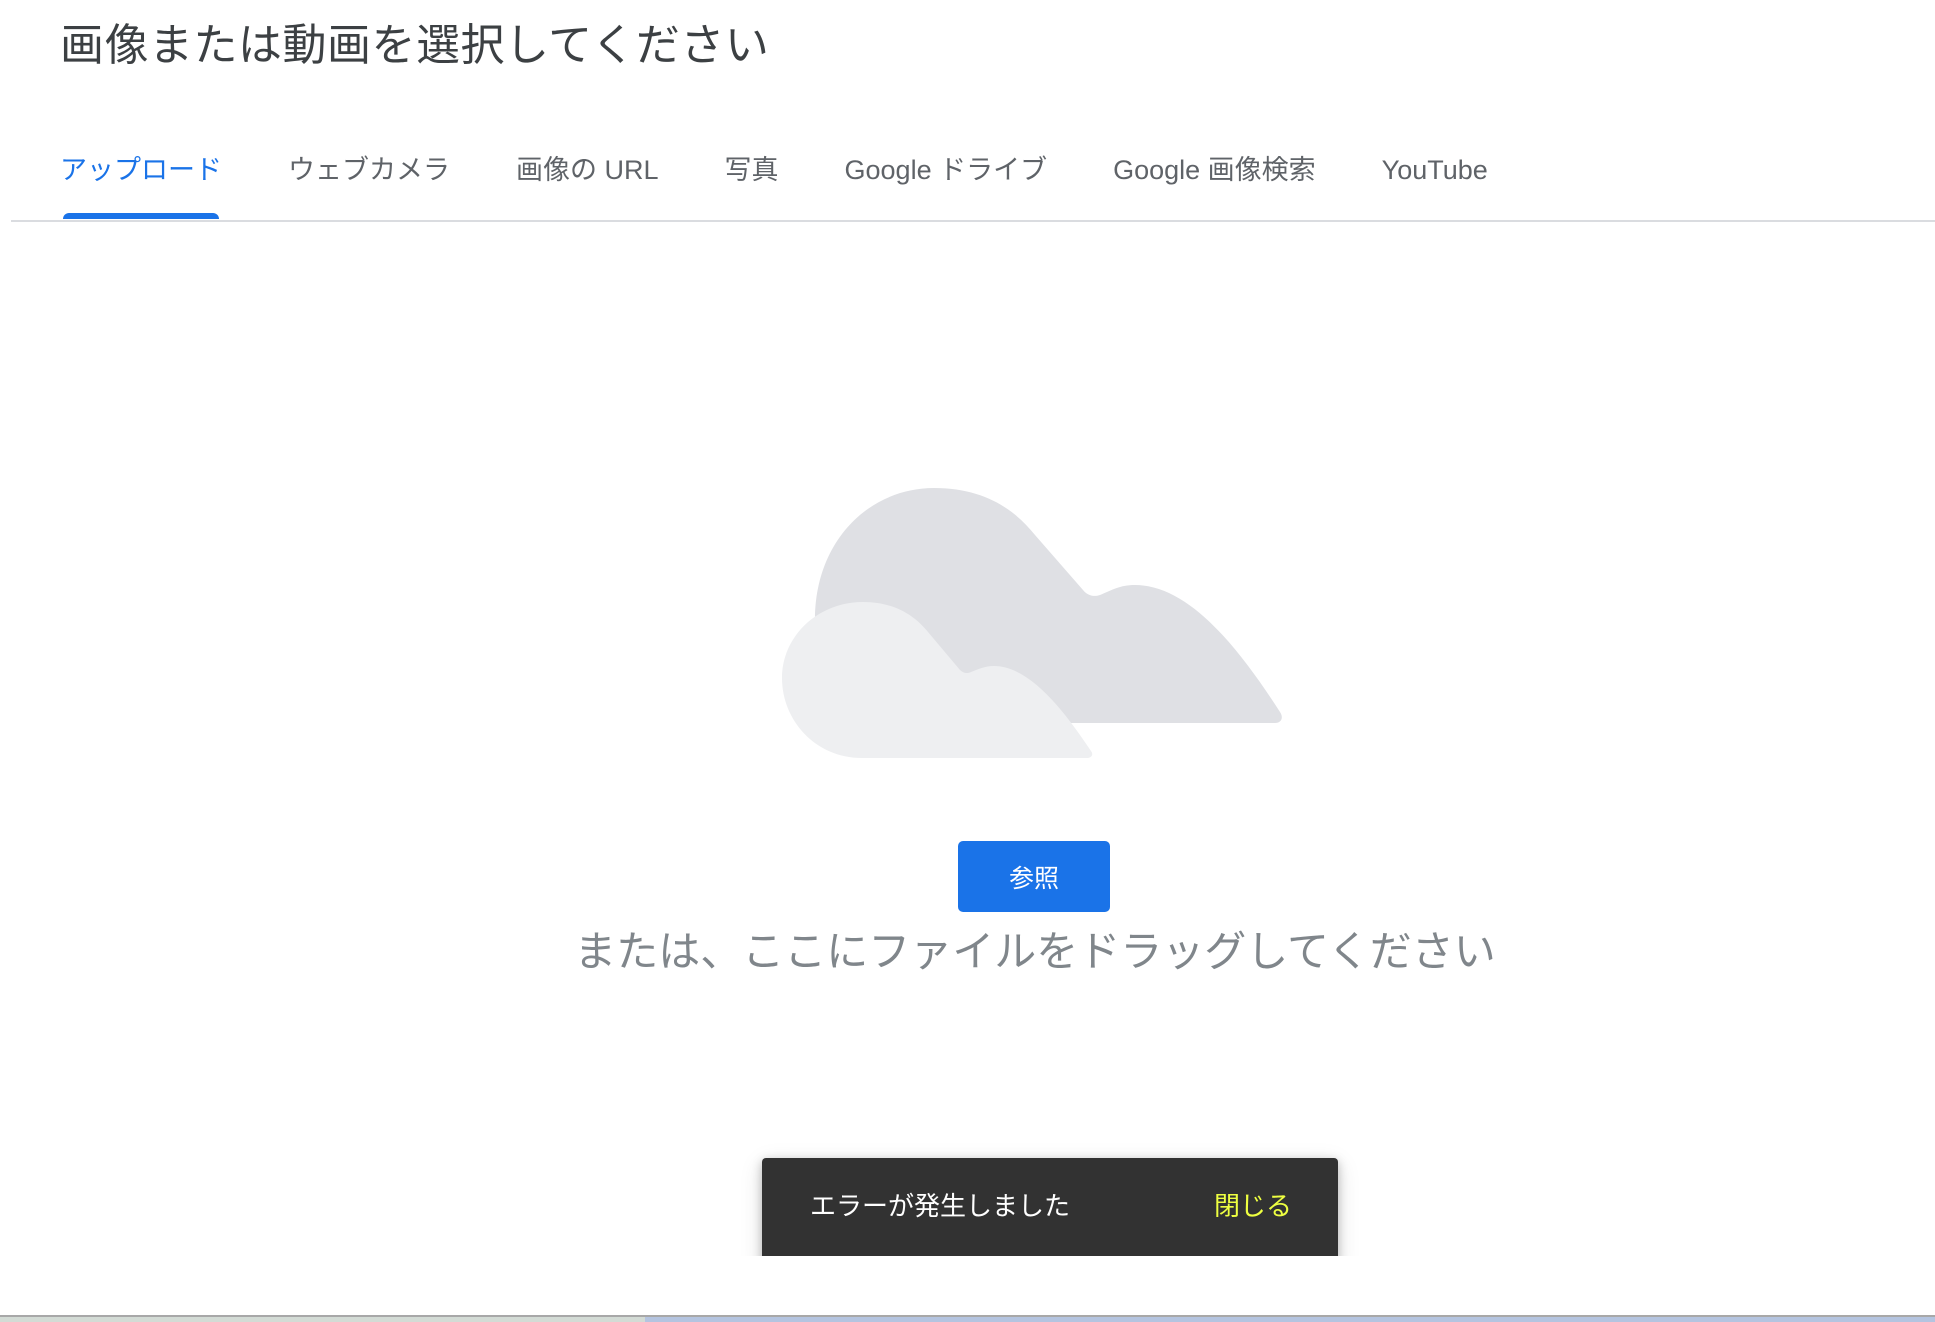 The image size is (1935, 1322). What do you see at coordinates (1035, 951) in the screenshot?
I see `drag-hint-text: または、ここにファイルをドラッグしてください` at bounding box center [1035, 951].